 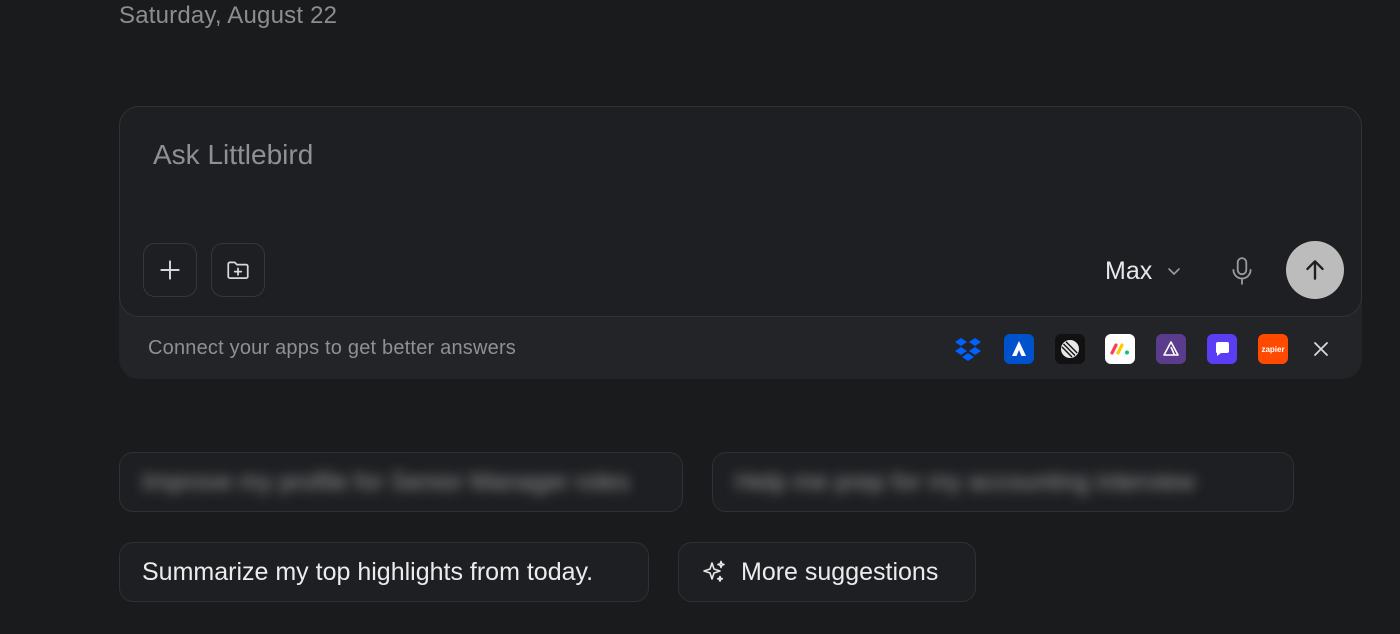 What do you see at coordinates (368, 571) in the screenshot?
I see `summarize-highlights-label: Summarize my top highlights from today.` at bounding box center [368, 571].